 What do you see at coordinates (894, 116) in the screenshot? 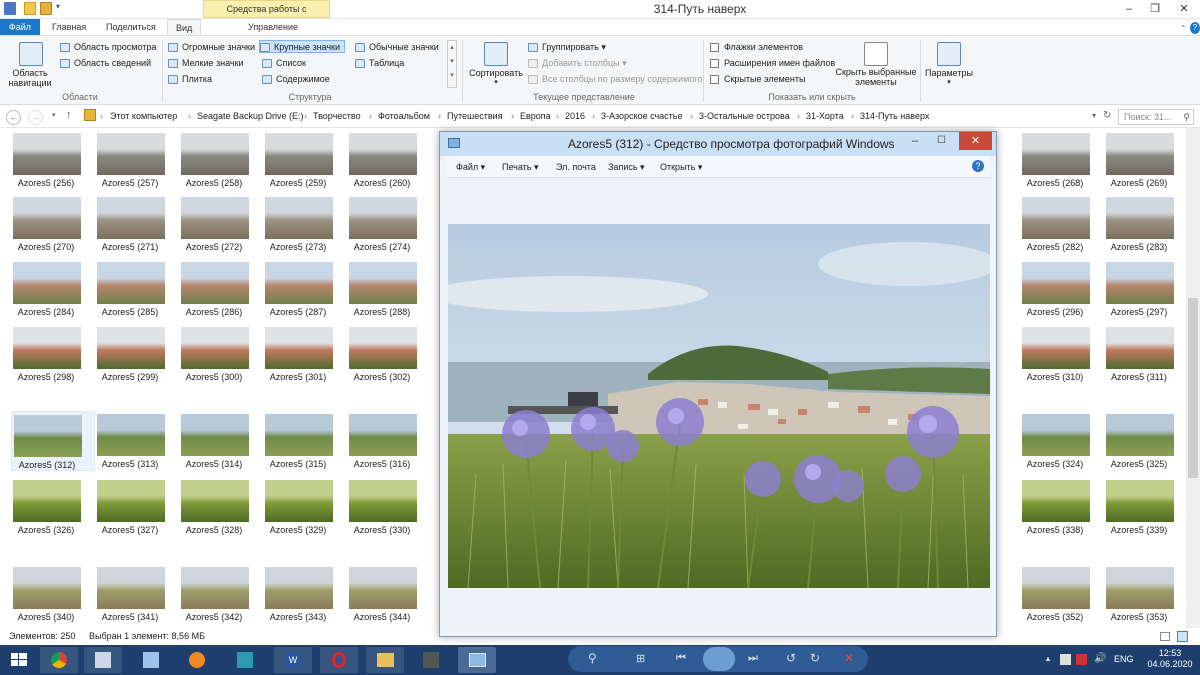
I see `breadcrumb-item: 314-Путь наверх` at bounding box center [894, 116].